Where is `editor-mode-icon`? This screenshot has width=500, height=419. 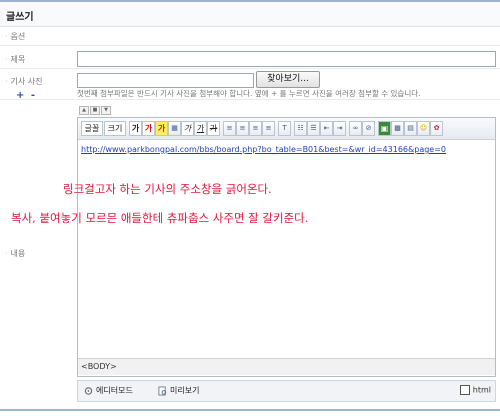
editor-mode-icon is located at coordinates (88, 390).